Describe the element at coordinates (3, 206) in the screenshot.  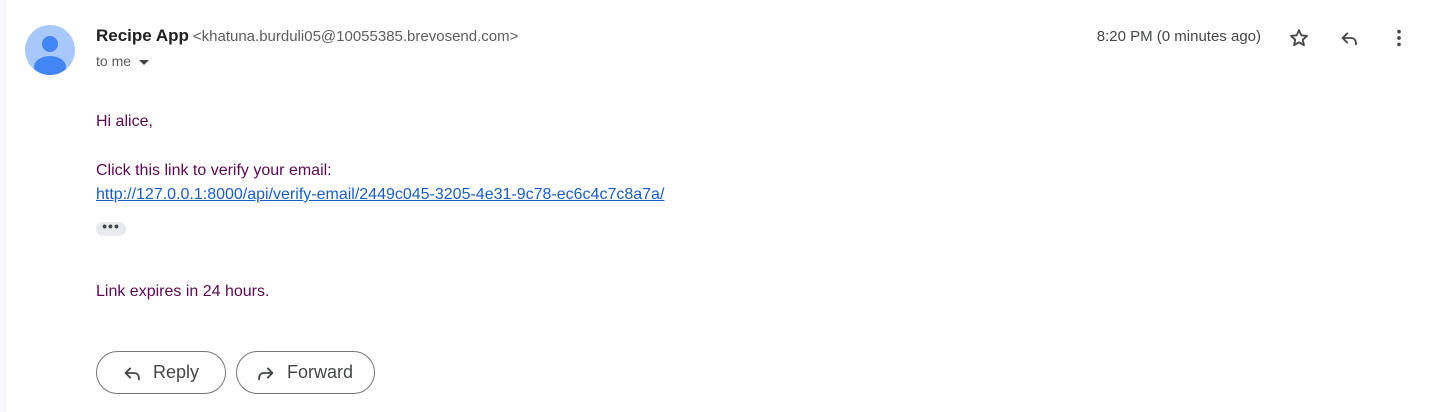
I see `left-panel-edge` at that location.